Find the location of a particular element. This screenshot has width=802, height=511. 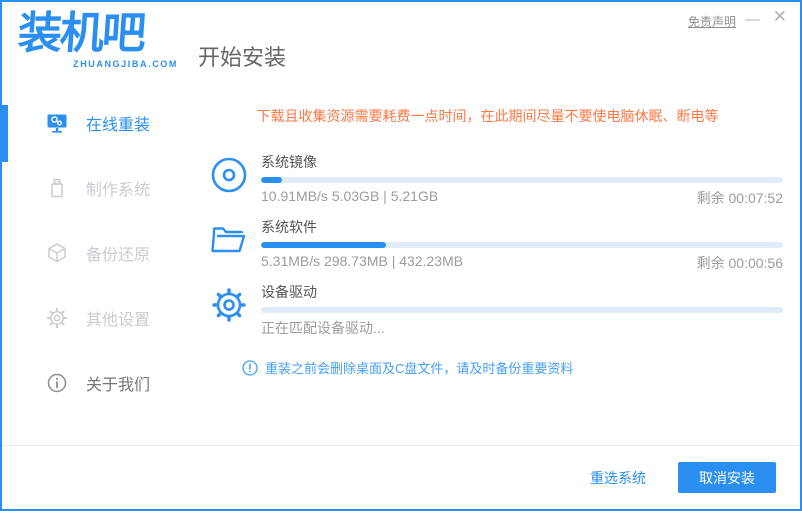

logo-text: 装机吧 is located at coordinates (81, 33).